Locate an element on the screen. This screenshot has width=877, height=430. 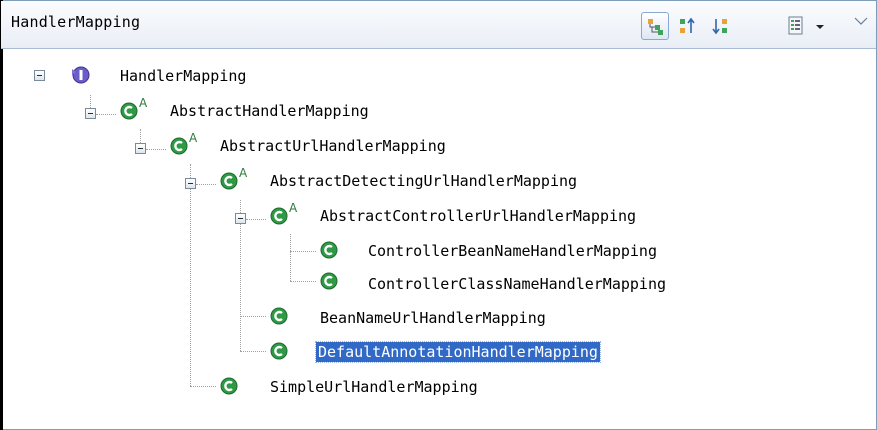
tree-node-label: AbstractControllerUrlHandlerMapping is located at coordinates (478, 216).